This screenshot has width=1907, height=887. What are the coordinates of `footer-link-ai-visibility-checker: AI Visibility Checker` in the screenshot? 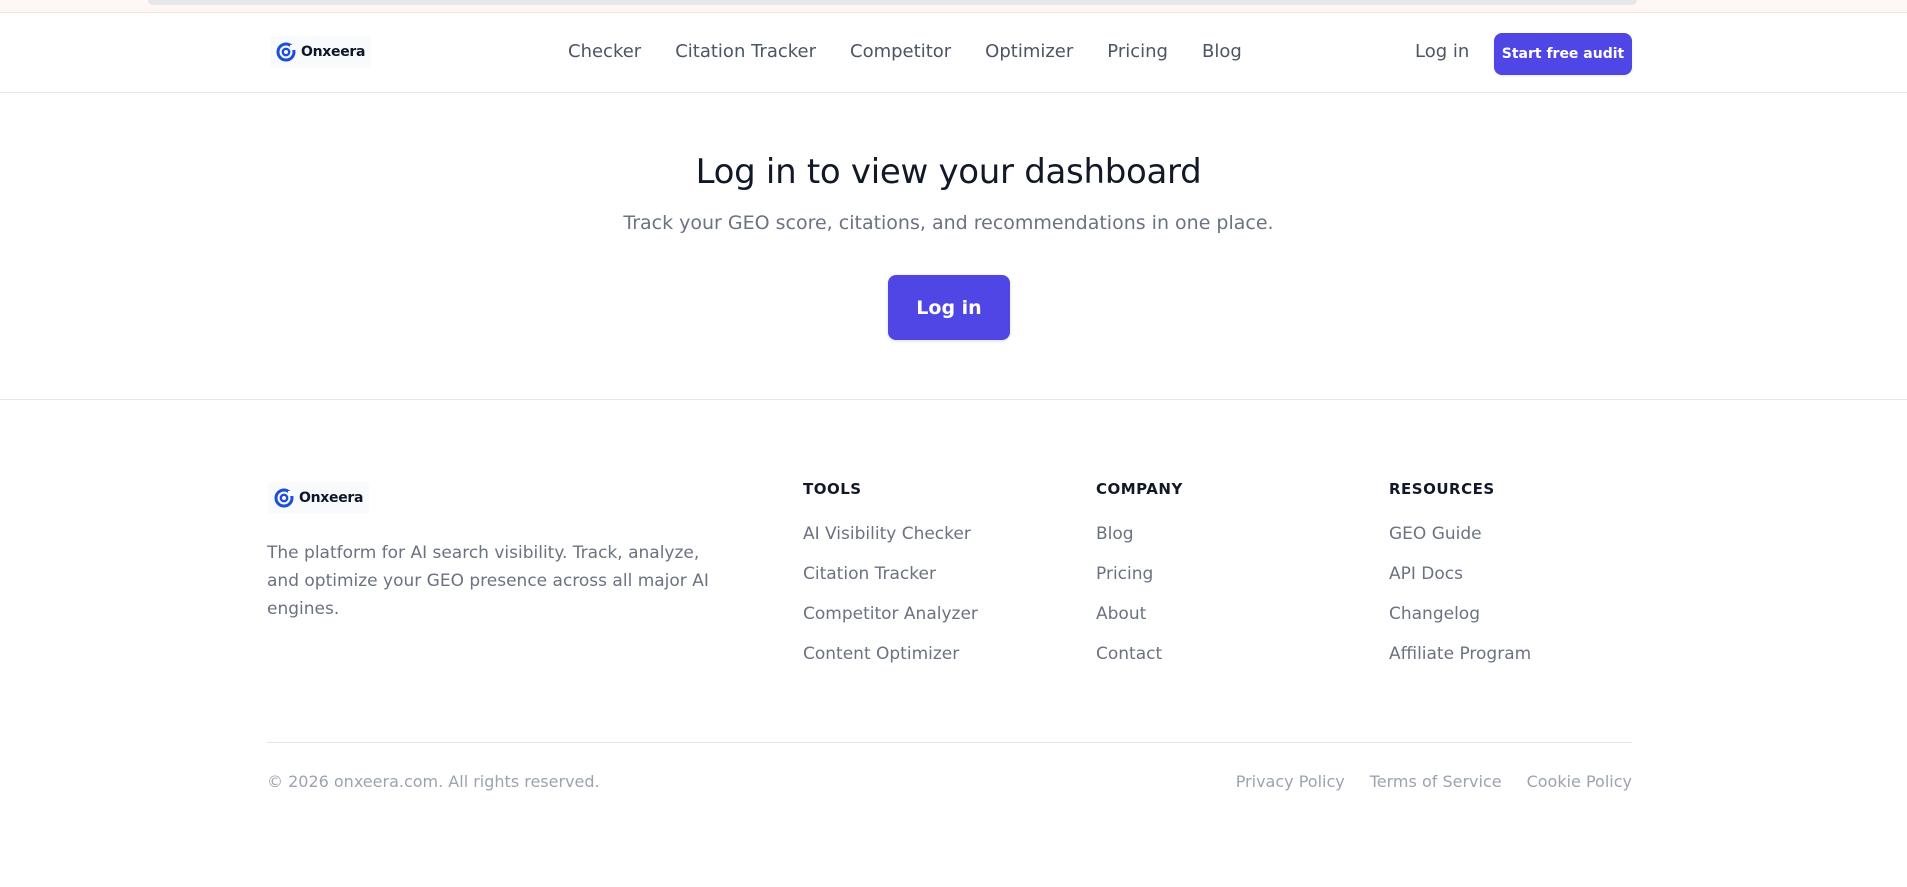 It's located at (890, 542).